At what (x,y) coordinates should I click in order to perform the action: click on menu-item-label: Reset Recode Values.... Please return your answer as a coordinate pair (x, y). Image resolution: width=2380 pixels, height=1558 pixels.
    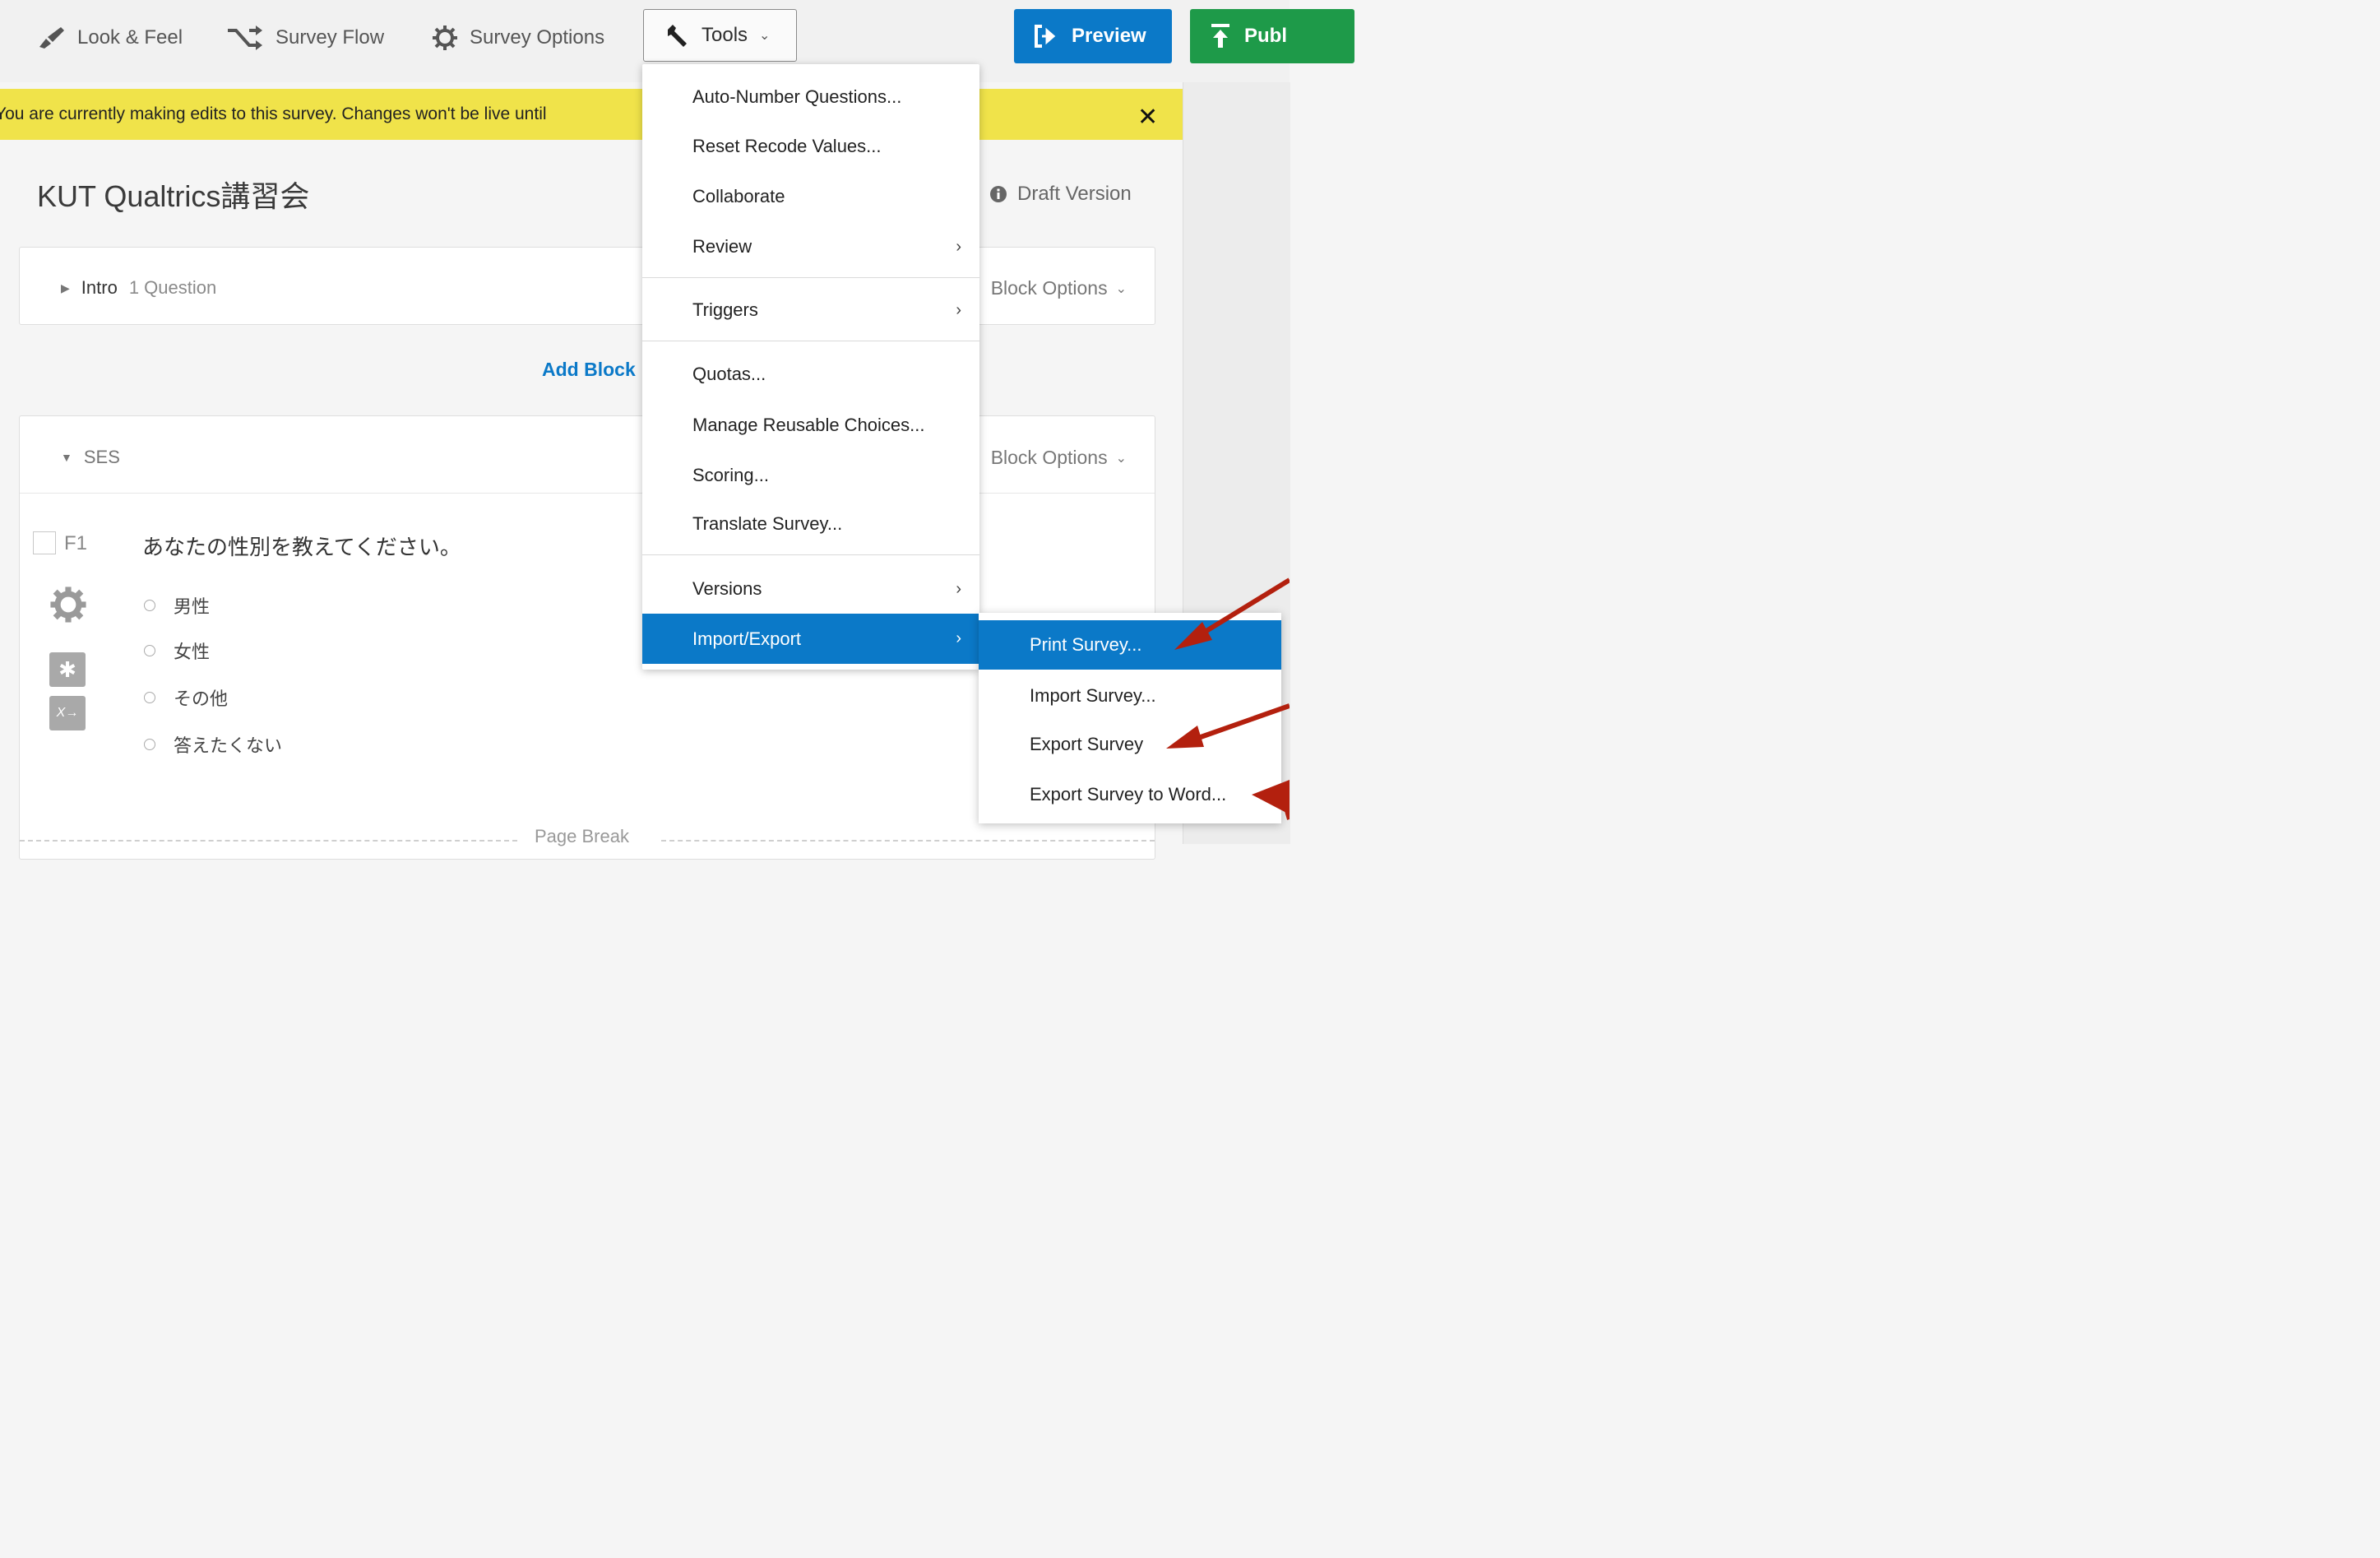
    Looking at the image, I should click on (787, 146).